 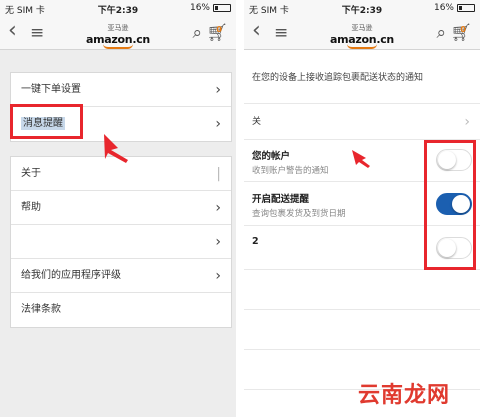 I want to click on annotation-arrow-left, so click(x=116, y=148).